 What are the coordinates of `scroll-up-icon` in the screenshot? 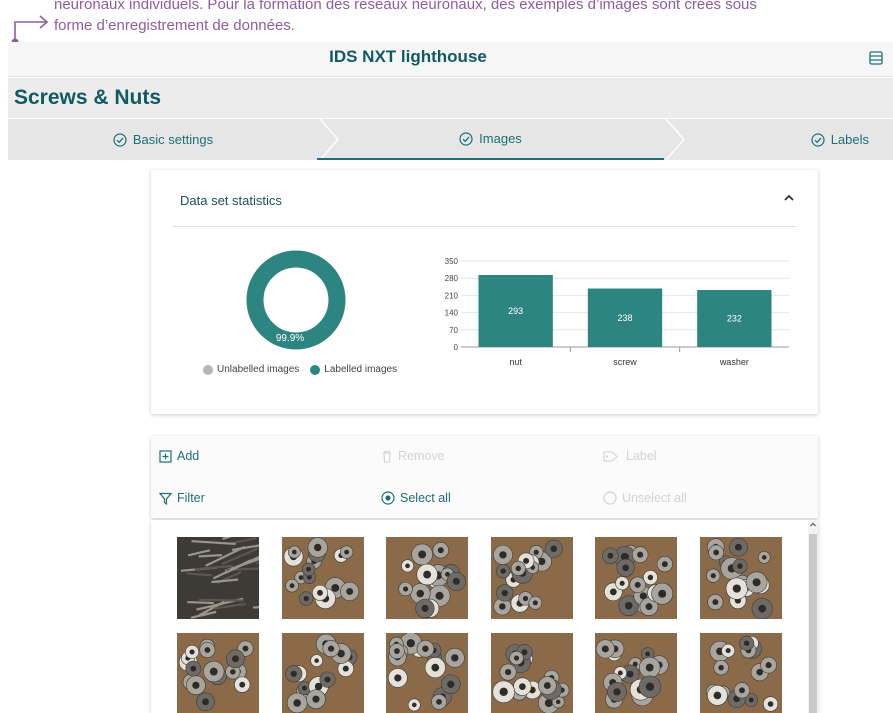 It's located at (813, 525).